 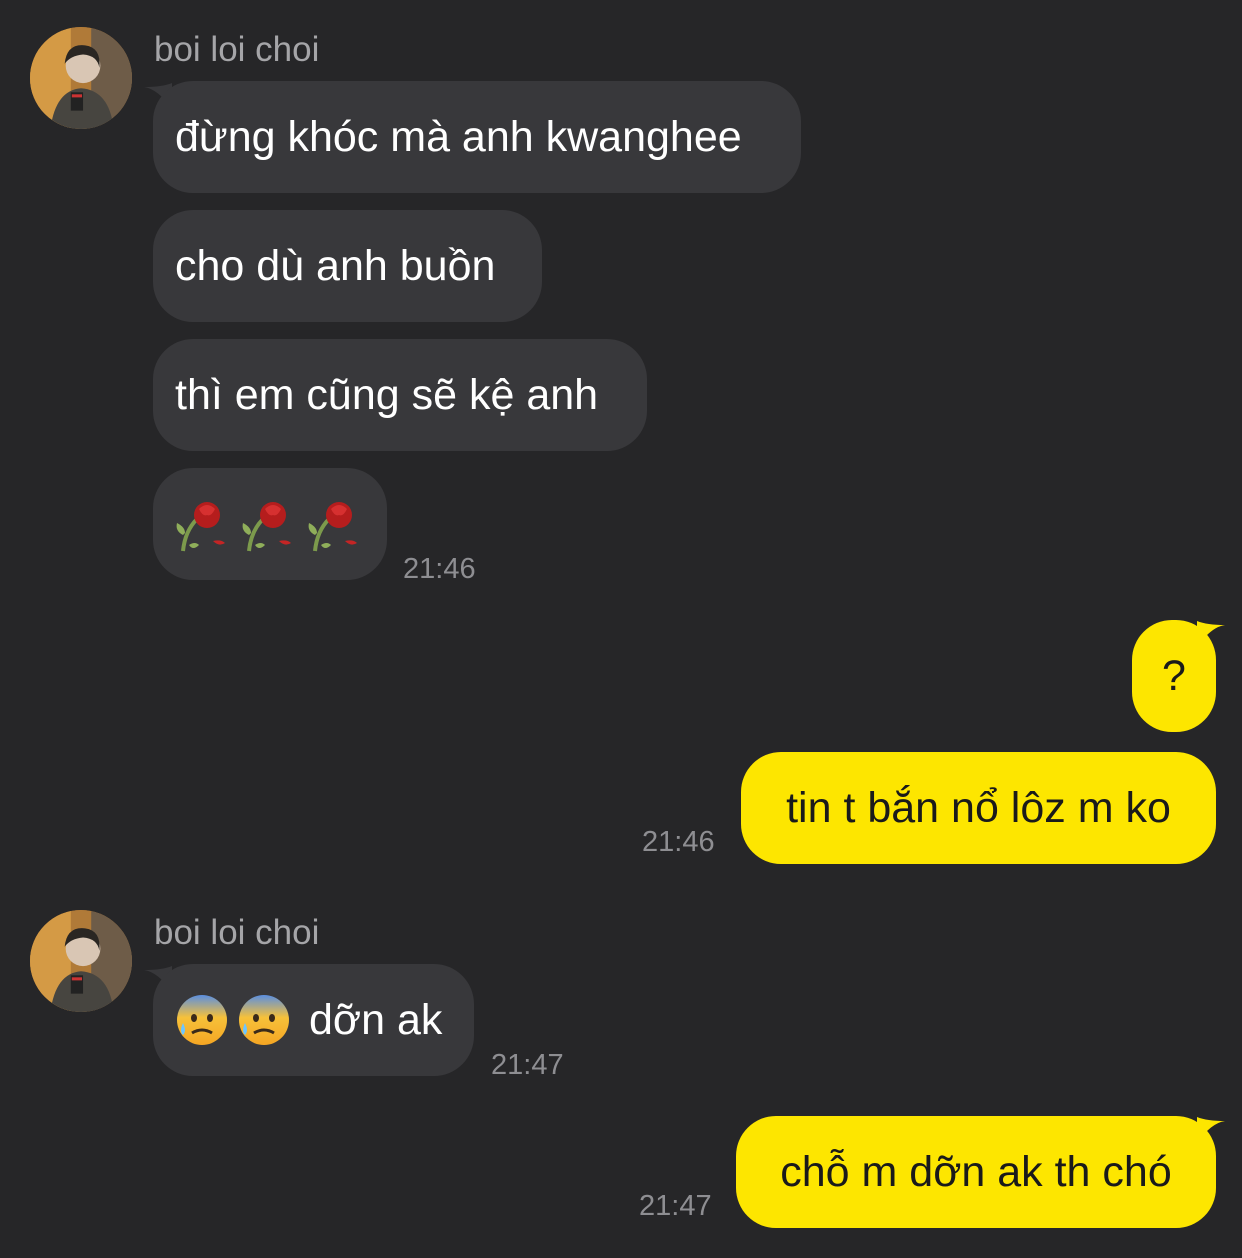 I want to click on emoji-row: dỡn ak, so click(x=308, y=1020).